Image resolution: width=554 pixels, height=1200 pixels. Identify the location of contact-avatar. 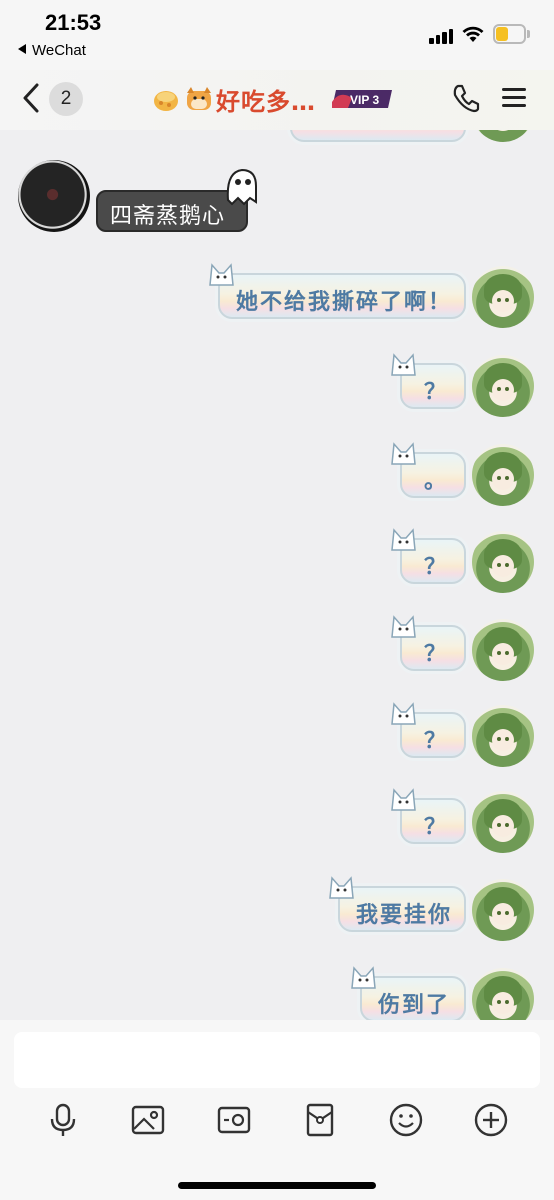
(54, 196).